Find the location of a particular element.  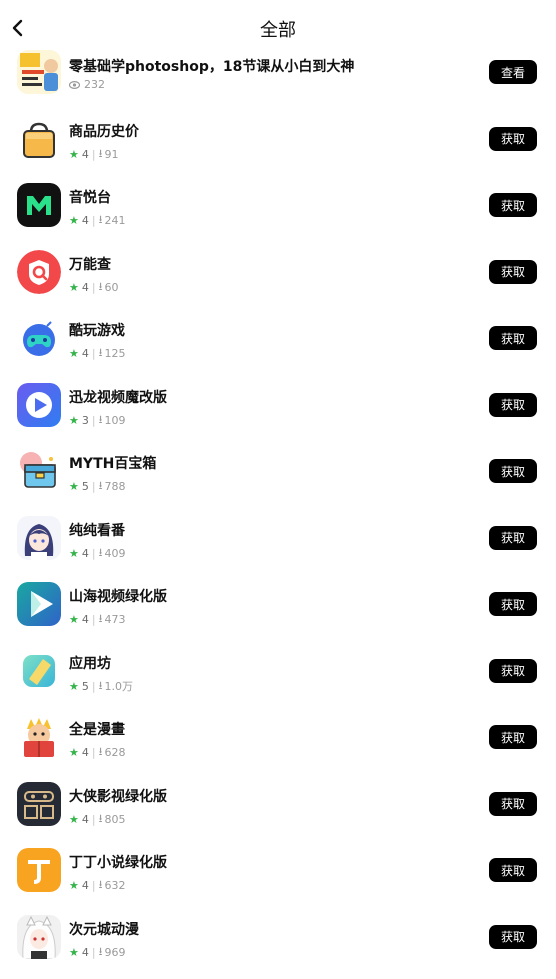

download-count: 473 is located at coordinates (115, 619).